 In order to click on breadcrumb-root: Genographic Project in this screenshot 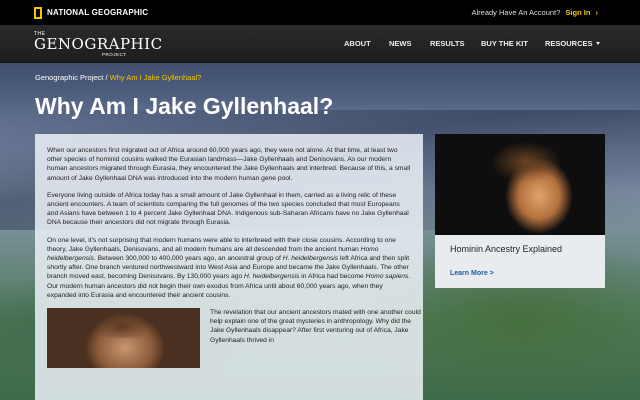, I will do `click(69, 77)`.